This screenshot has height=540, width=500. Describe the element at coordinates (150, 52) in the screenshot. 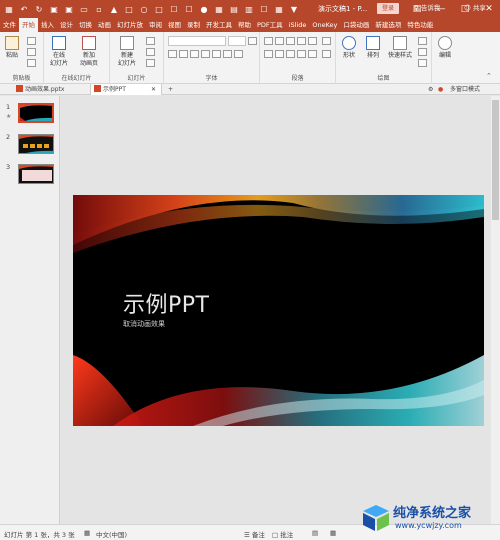

I see `reset-icon` at that location.